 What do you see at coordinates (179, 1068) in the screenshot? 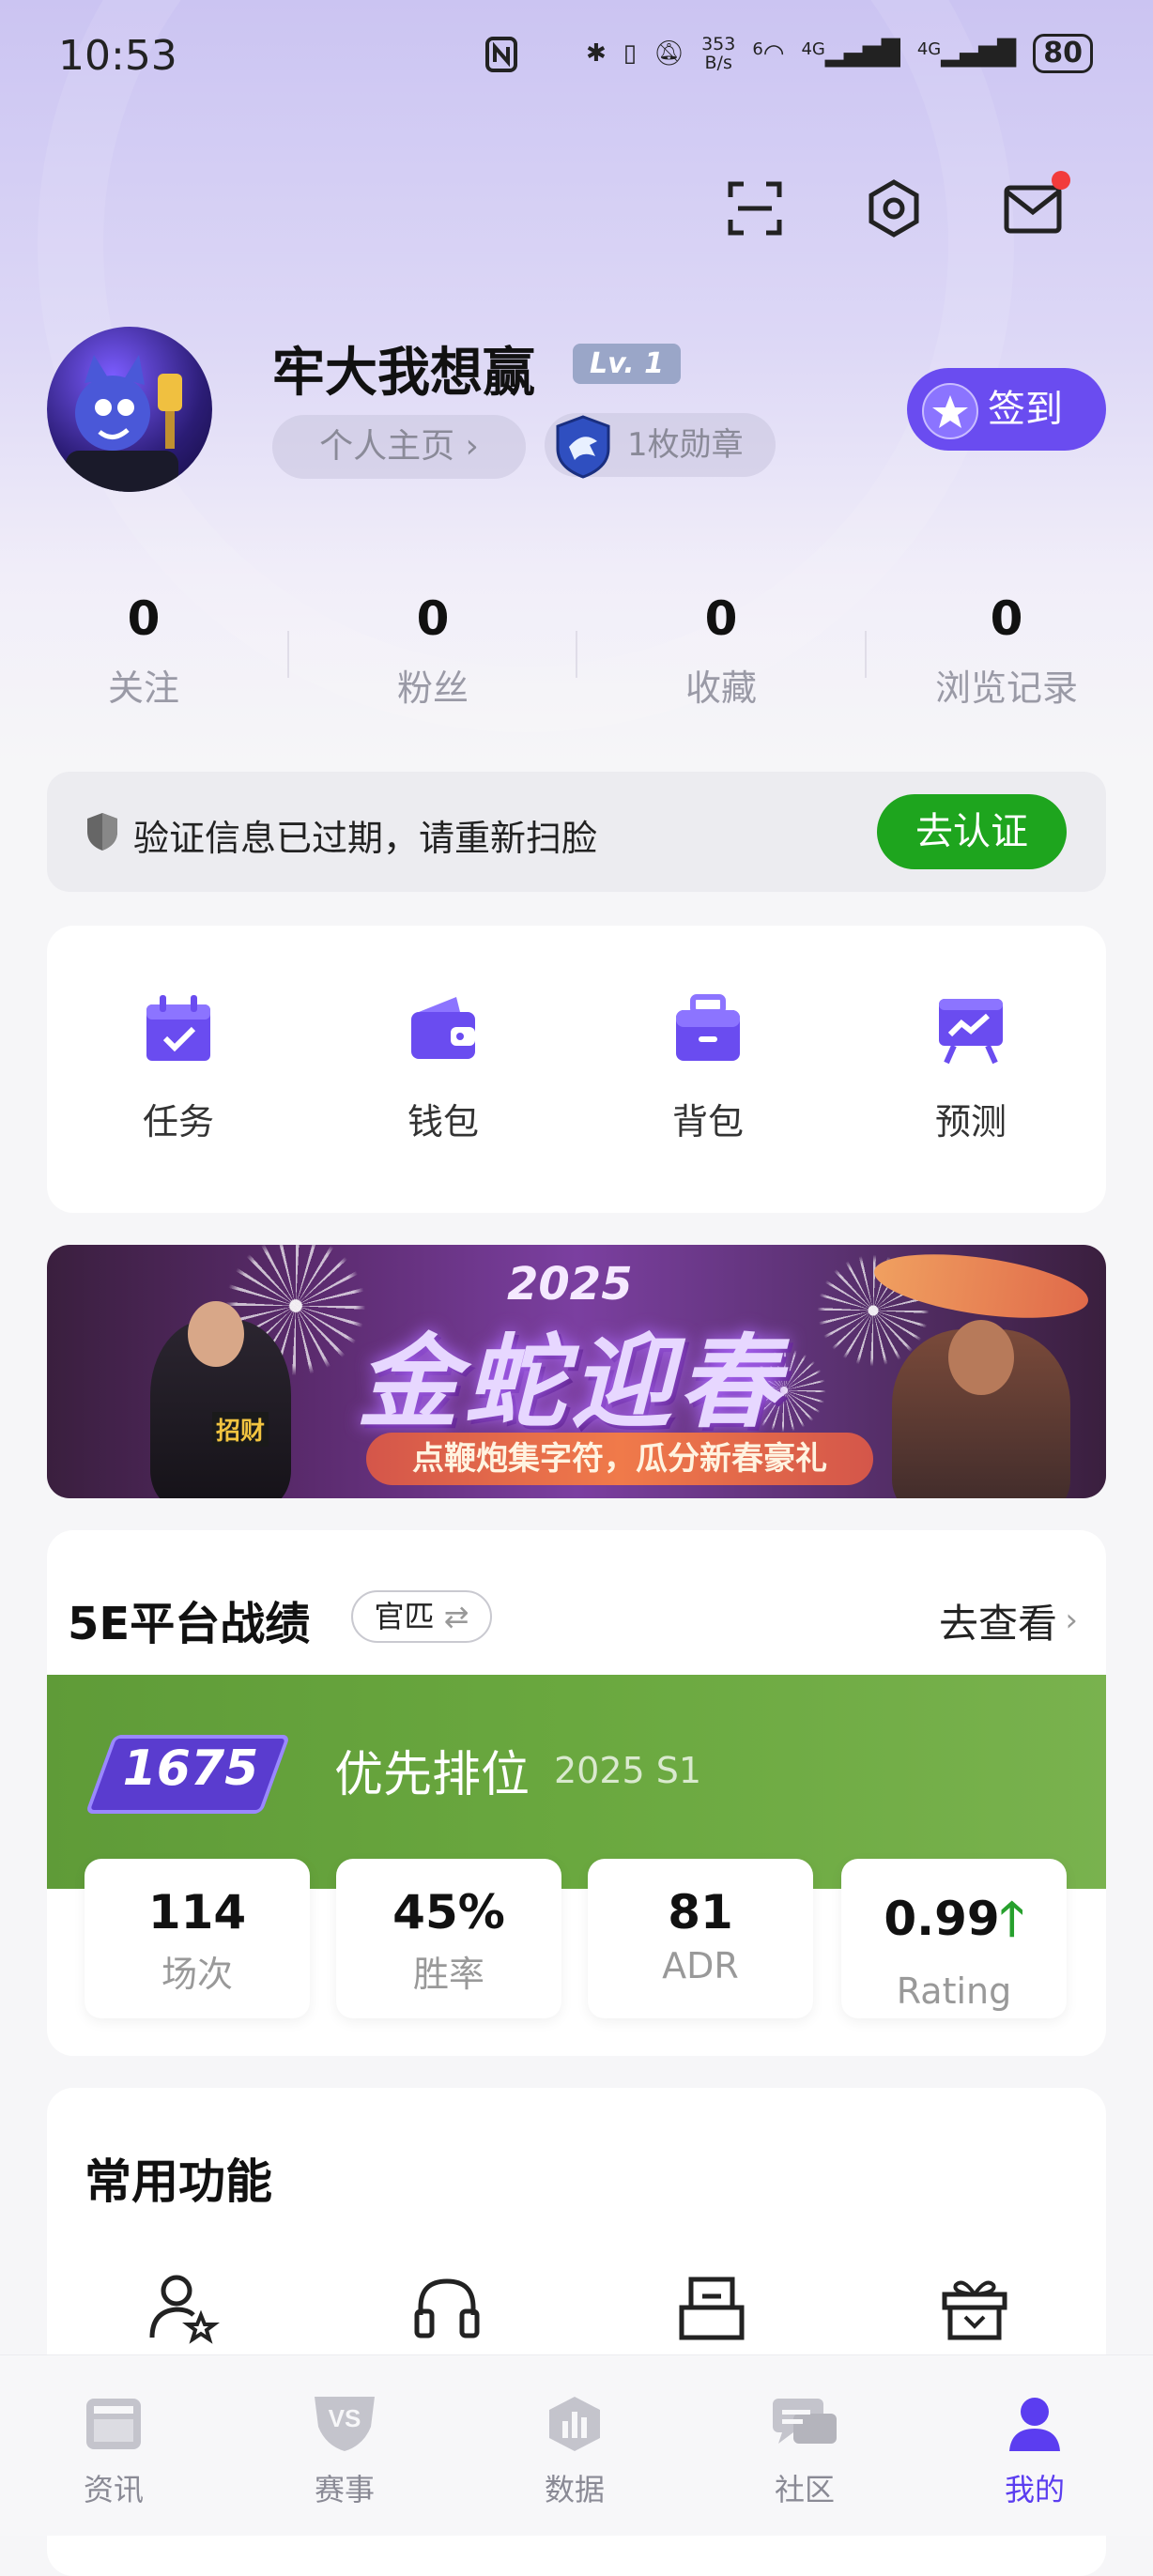
I see `func-tasks: 任务` at bounding box center [179, 1068].